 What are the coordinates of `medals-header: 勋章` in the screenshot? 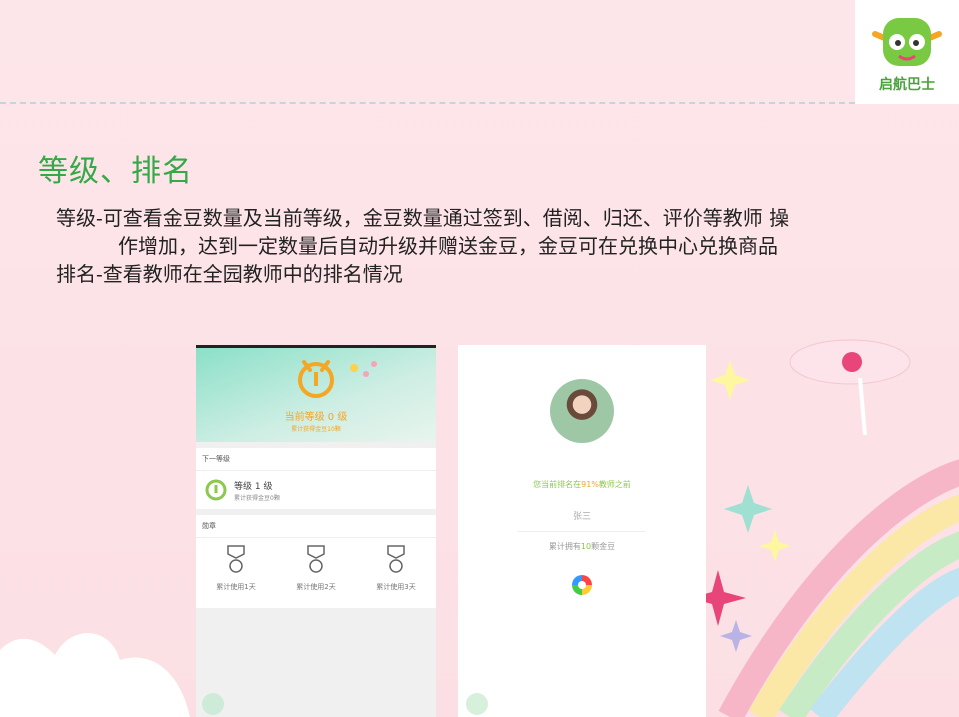 It's located at (316, 526).